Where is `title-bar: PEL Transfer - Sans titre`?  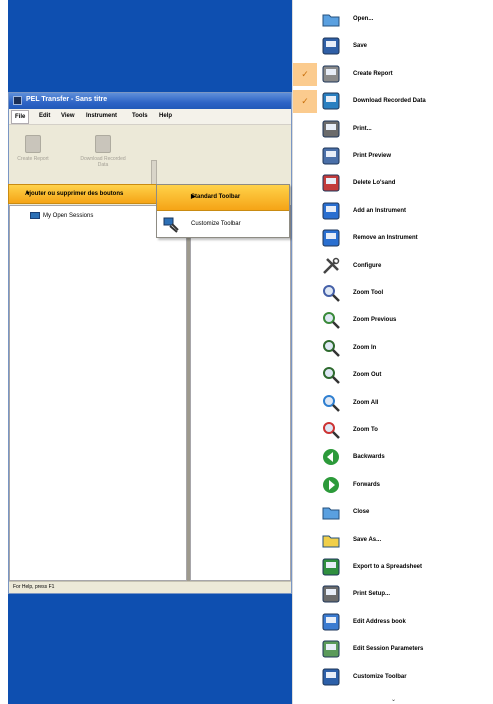 title-bar: PEL Transfer - Sans titre is located at coordinates (150, 101).